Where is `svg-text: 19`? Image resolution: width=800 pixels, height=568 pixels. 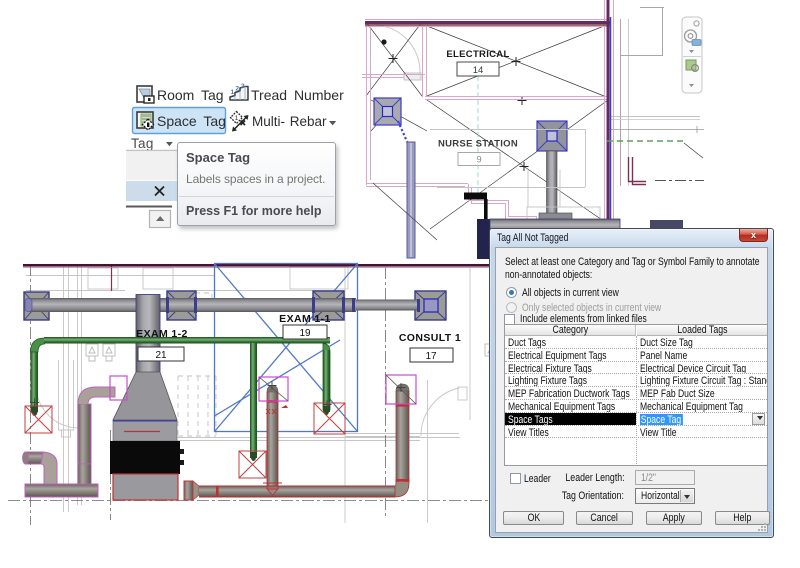 svg-text: 19 is located at coordinates (305, 333).